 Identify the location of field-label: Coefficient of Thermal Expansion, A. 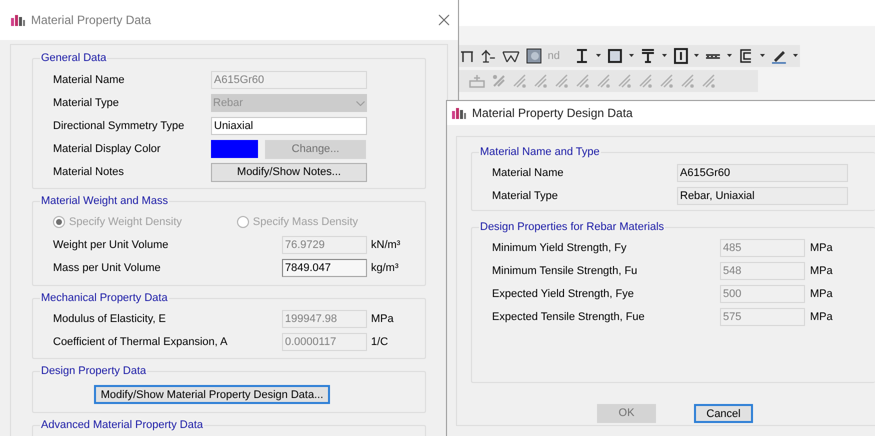
(140, 342).